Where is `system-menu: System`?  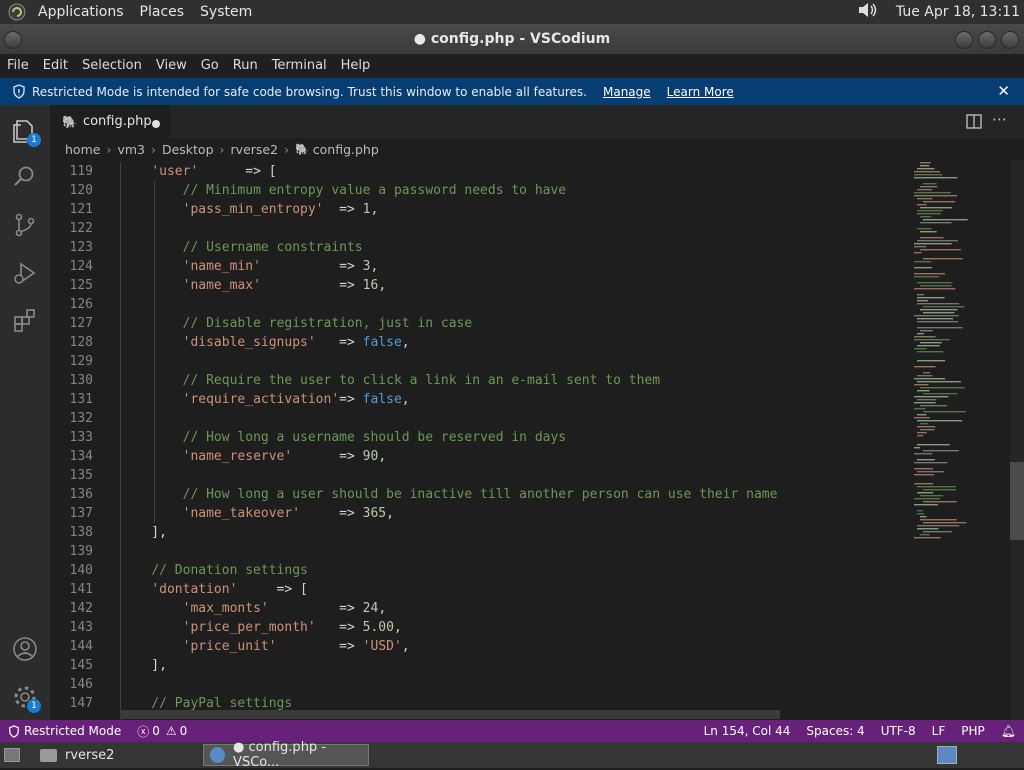 system-menu: System is located at coordinates (226, 12).